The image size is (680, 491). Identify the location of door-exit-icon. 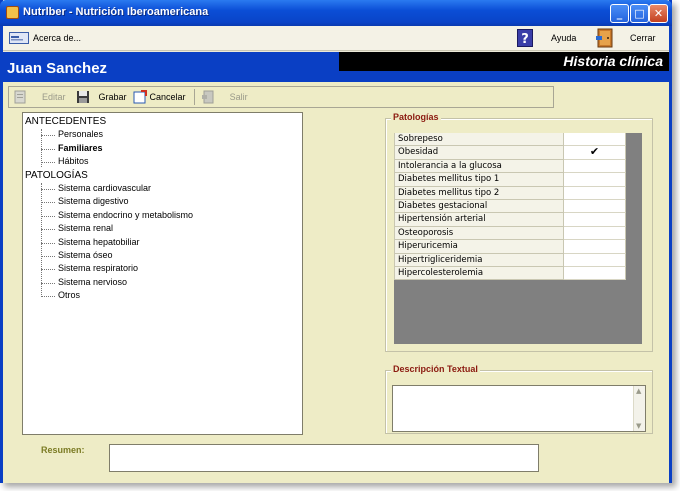
(604, 38).